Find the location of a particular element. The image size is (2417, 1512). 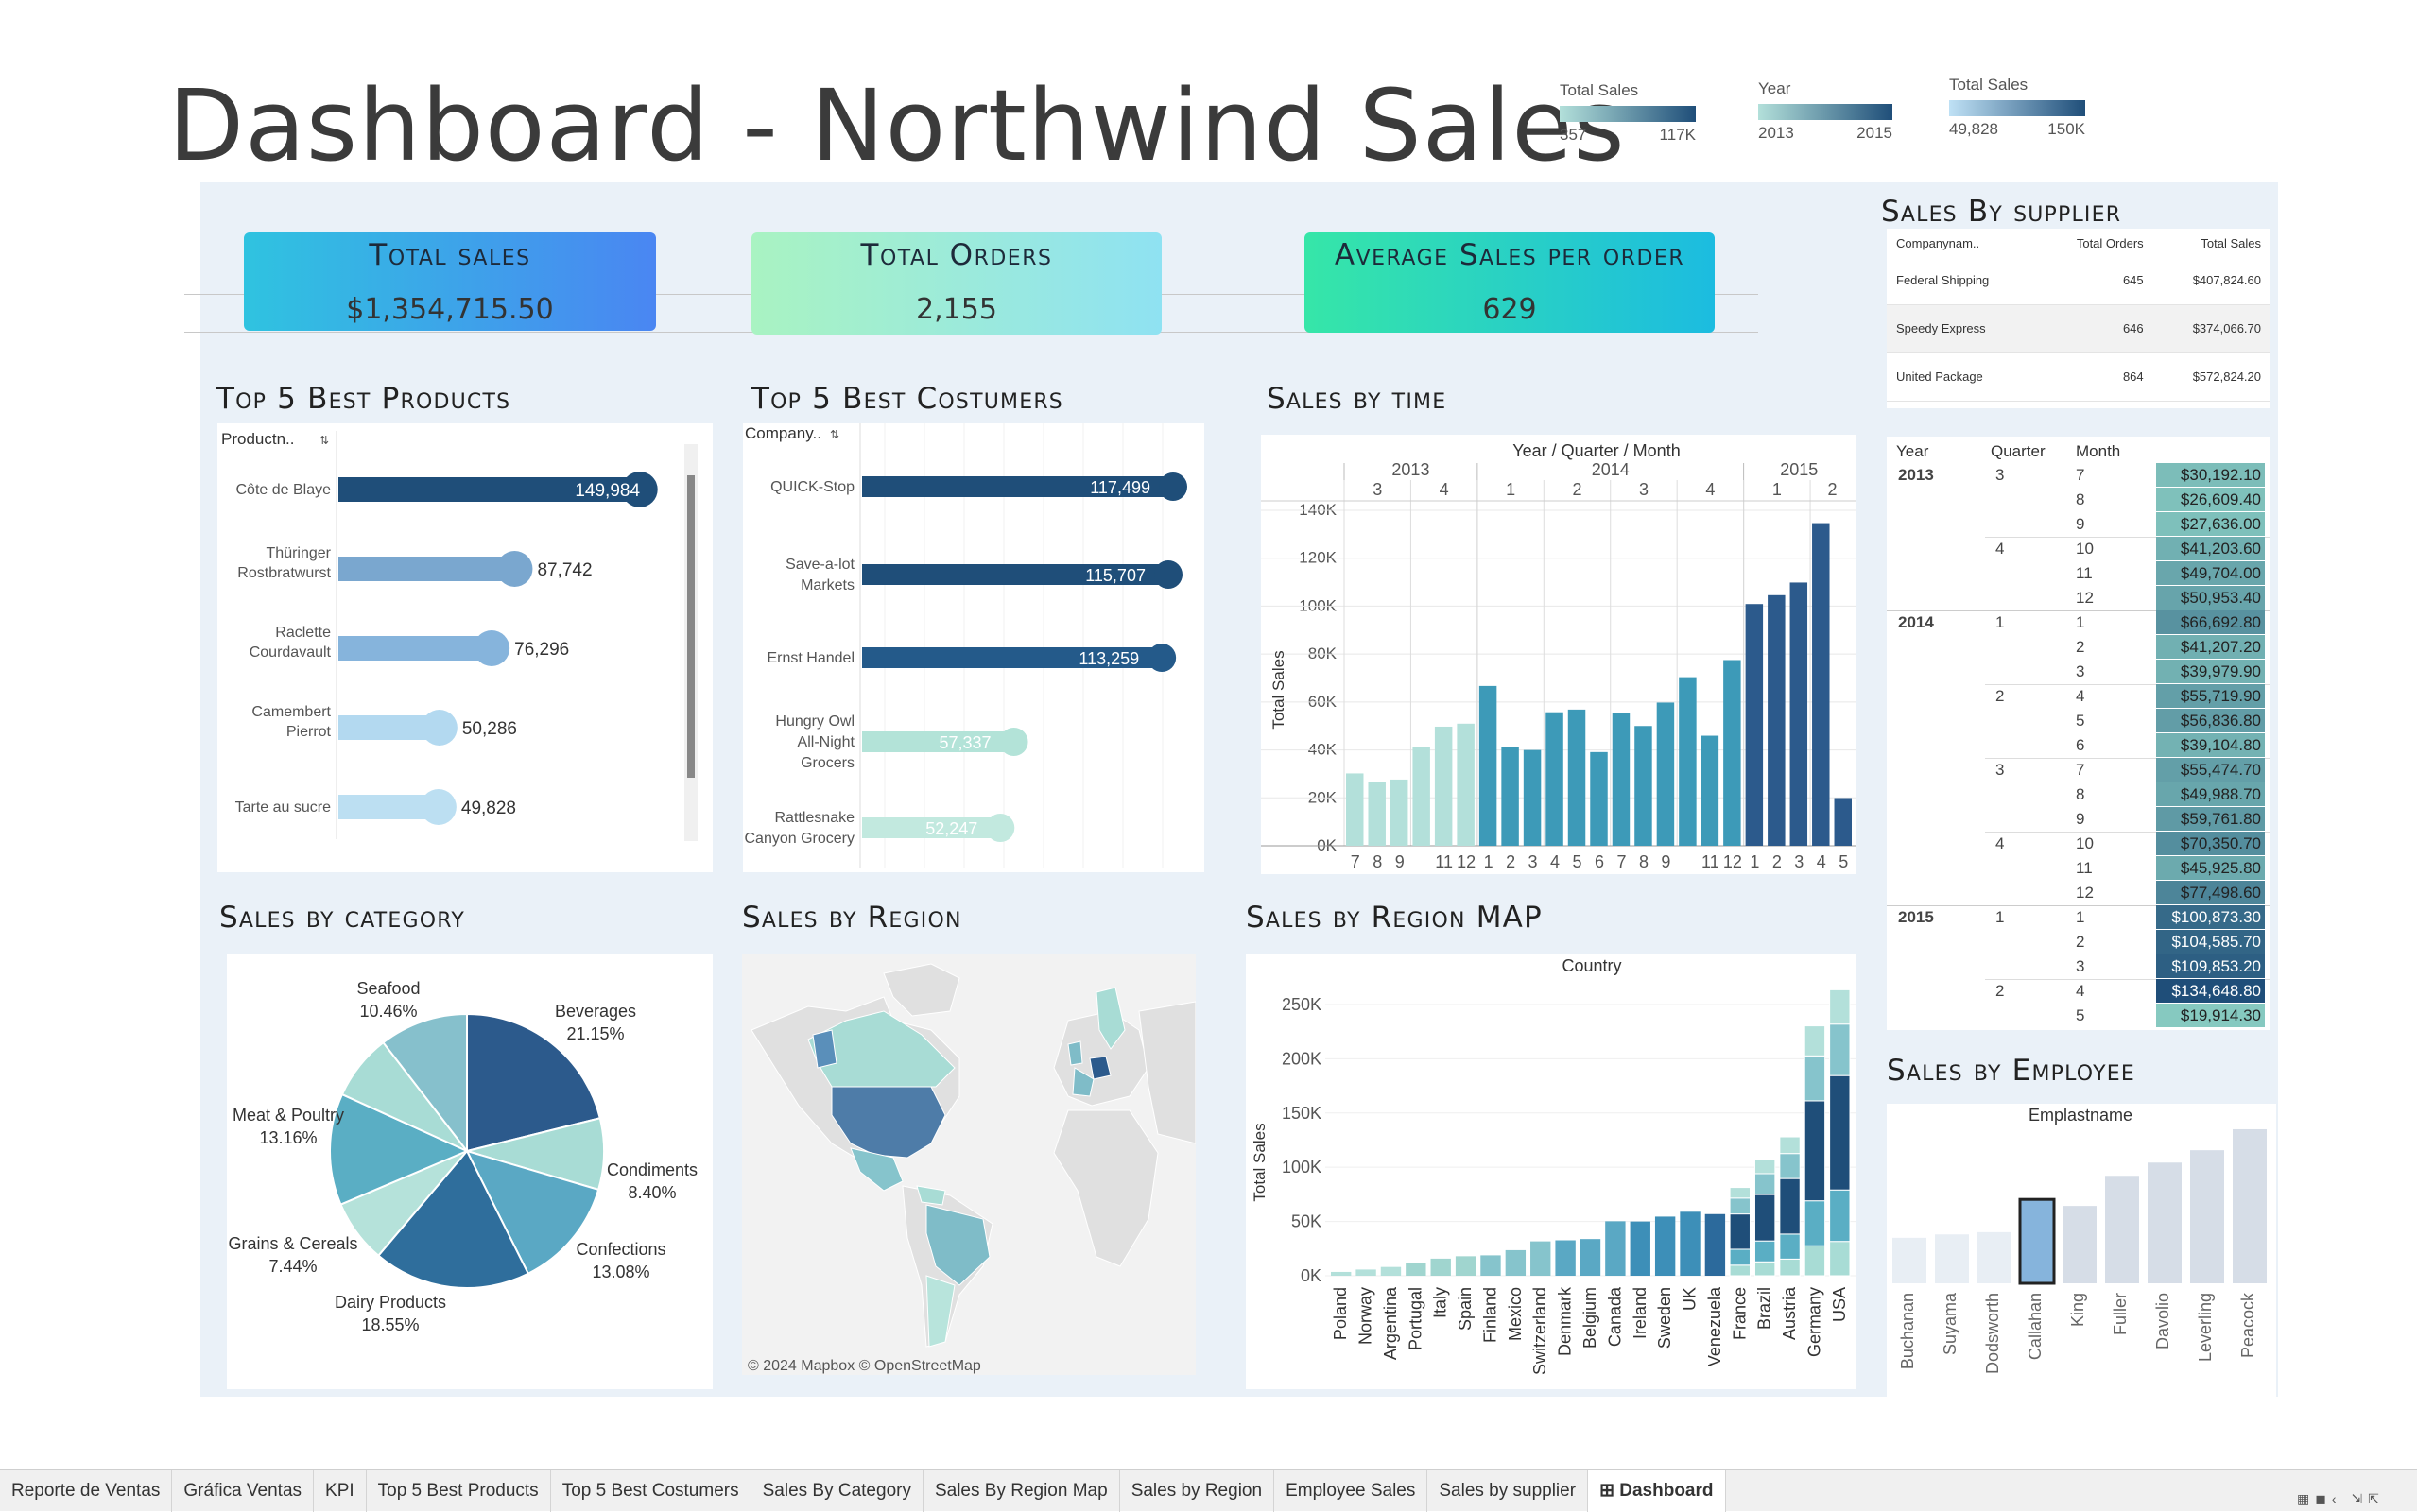

table-row: 4 10 $41,203.60 is located at coordinates (2078, 549).